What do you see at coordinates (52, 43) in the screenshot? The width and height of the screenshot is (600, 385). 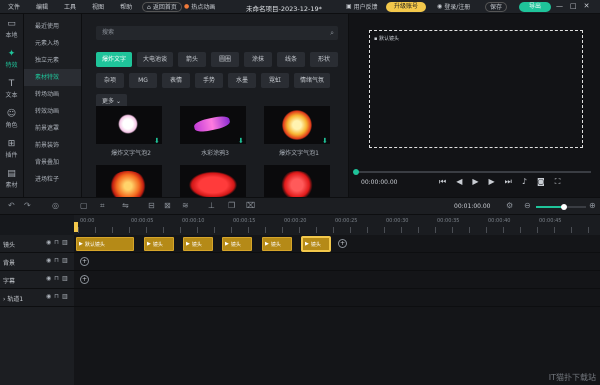 I see `category-item: 元素入场` at bounding box center [52, 43].